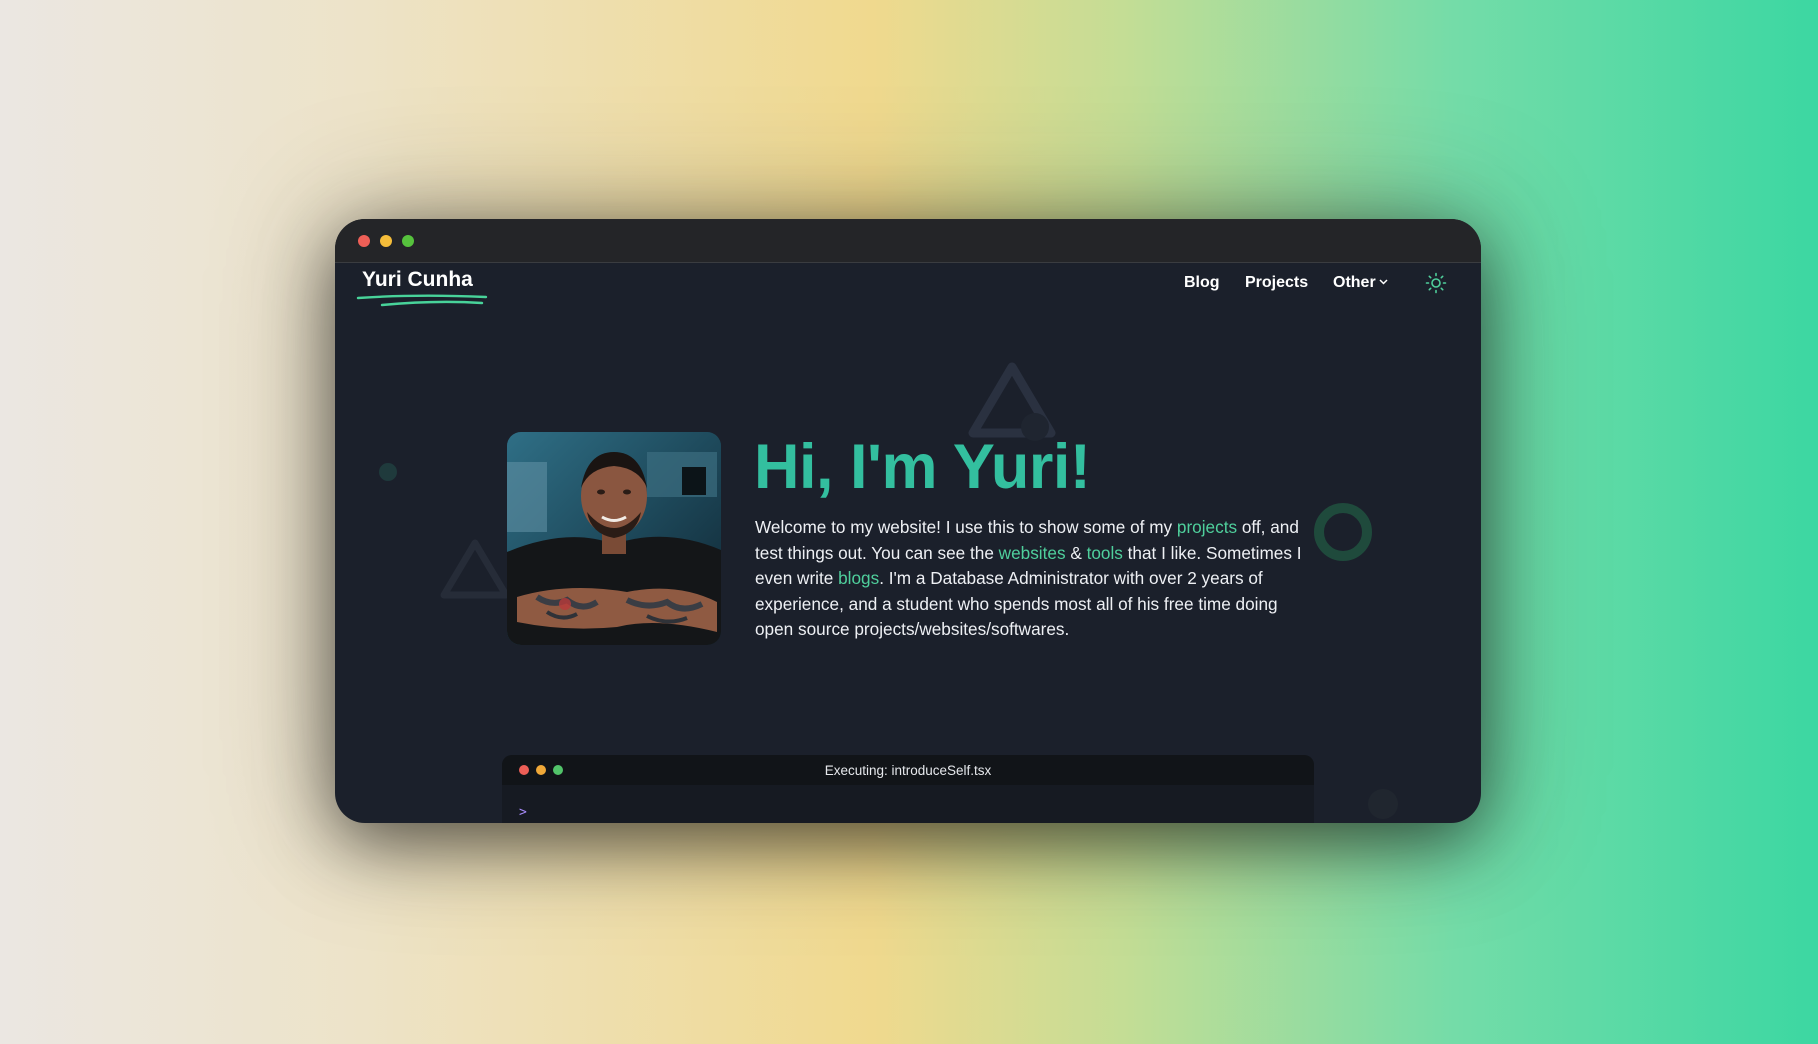 This screenshot has height=1044, width=1818. I want to click on chevron-down-icon, so click(1383, 282).